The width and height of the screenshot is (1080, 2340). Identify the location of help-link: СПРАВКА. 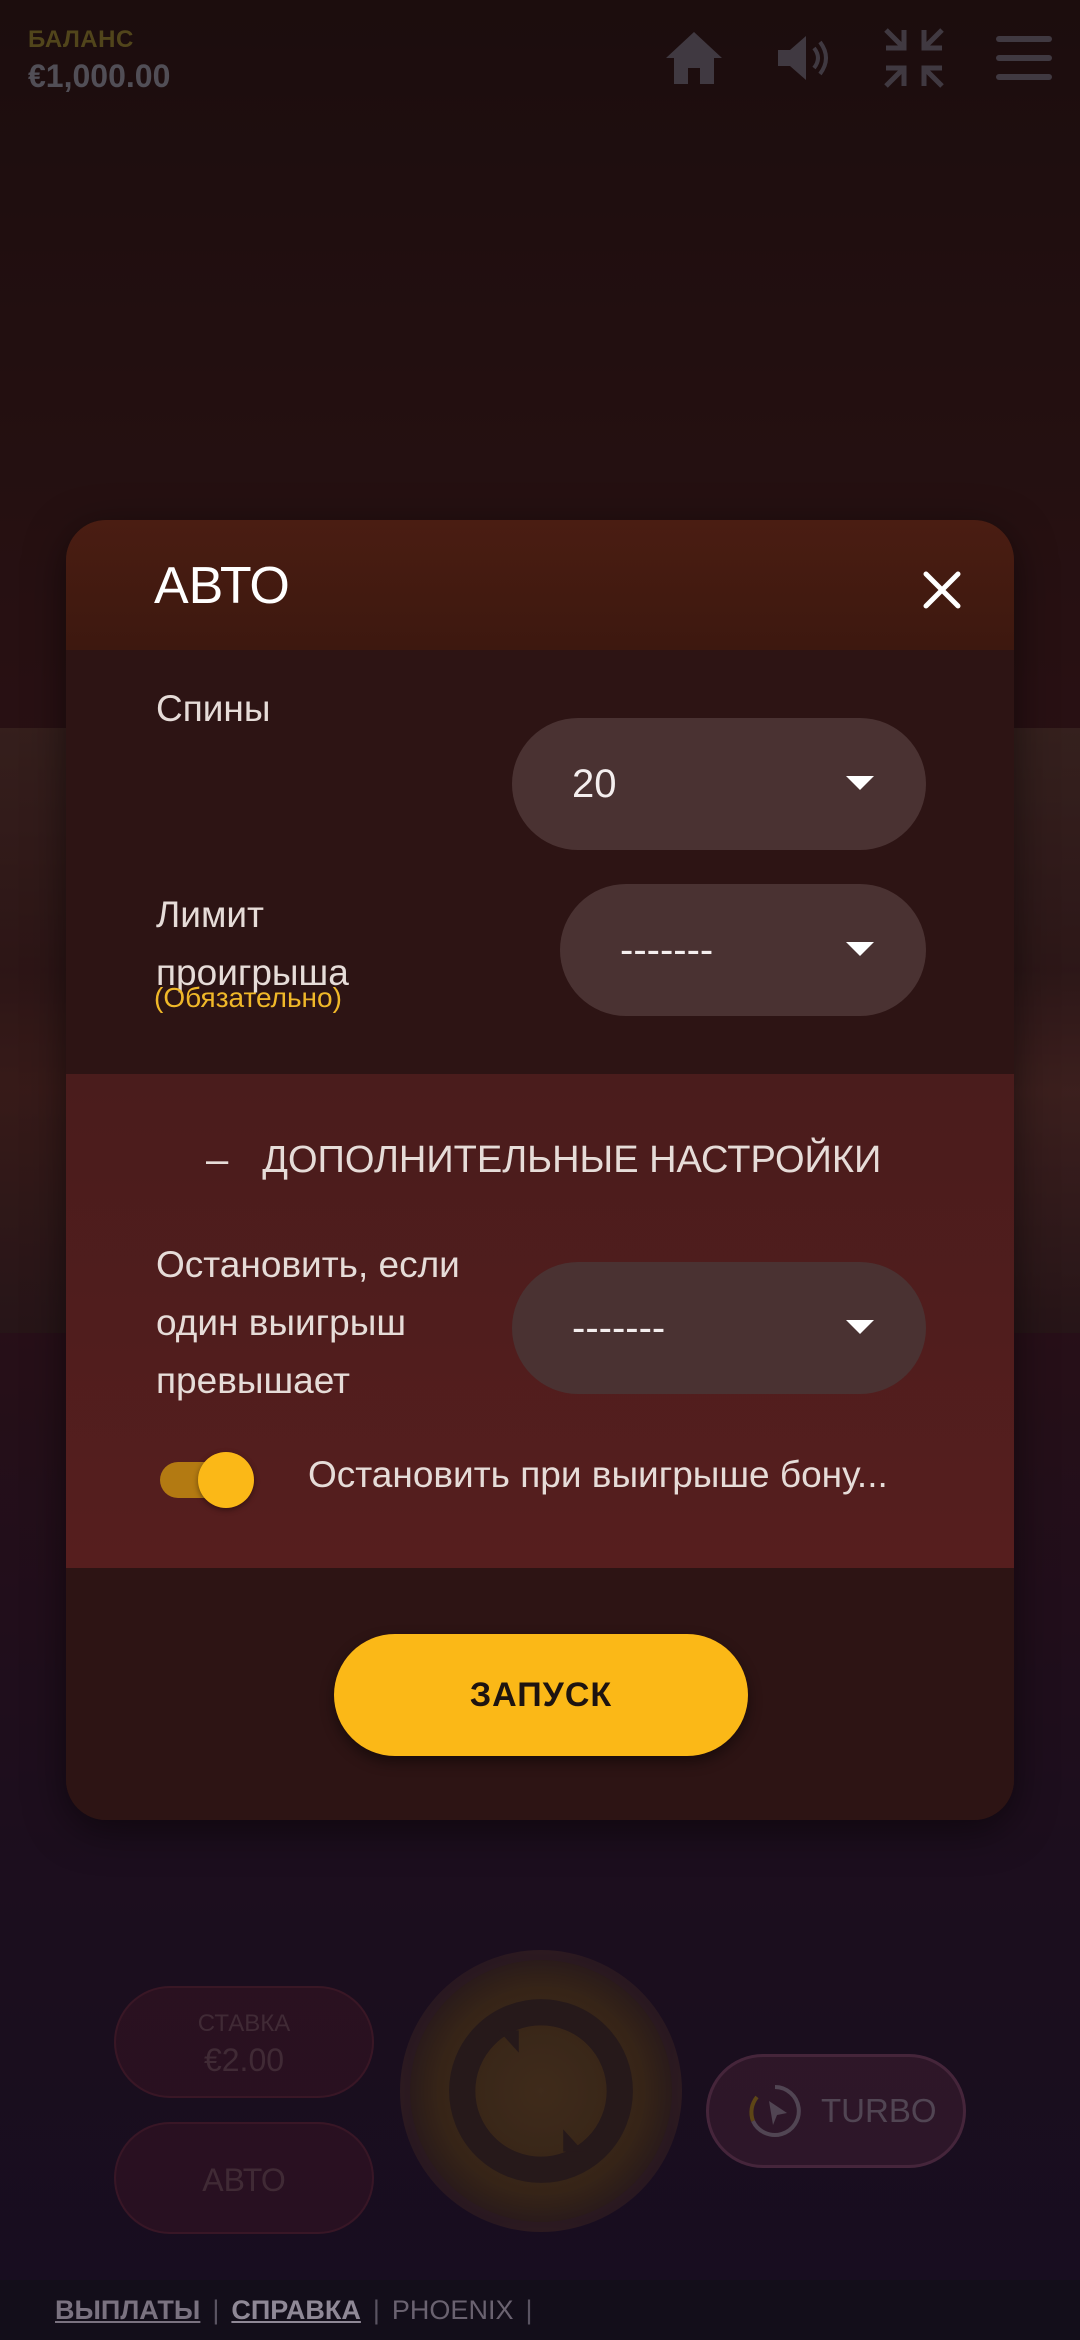
(296, 2310).